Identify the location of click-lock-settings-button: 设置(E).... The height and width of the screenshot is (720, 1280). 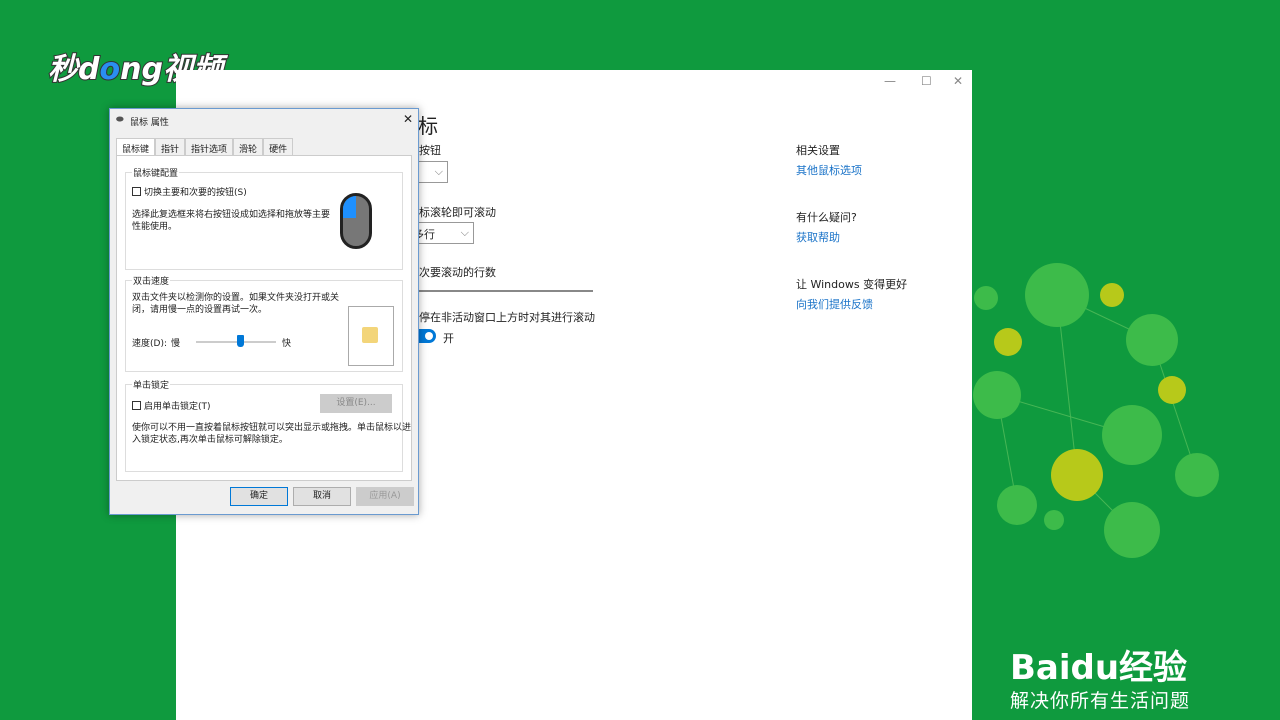
(356, 403).